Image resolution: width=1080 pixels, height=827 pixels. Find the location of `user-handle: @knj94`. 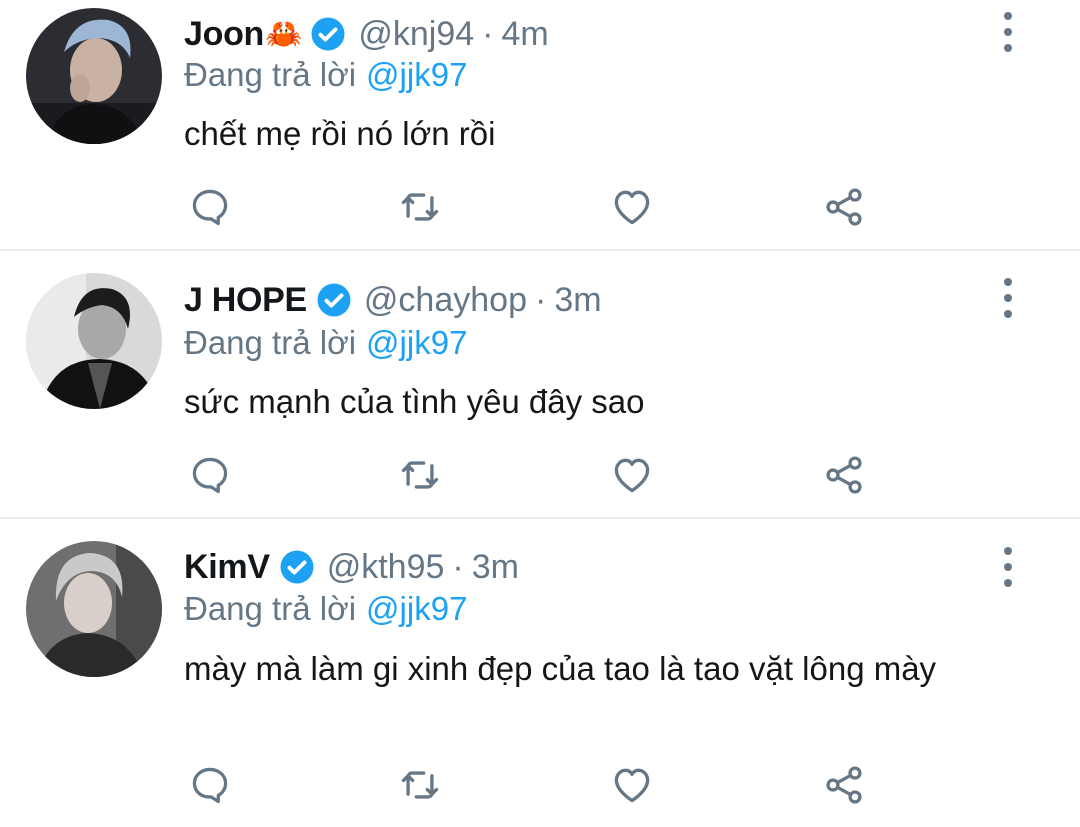

user-handle: @knj94 is located at coordinates (416, 34).